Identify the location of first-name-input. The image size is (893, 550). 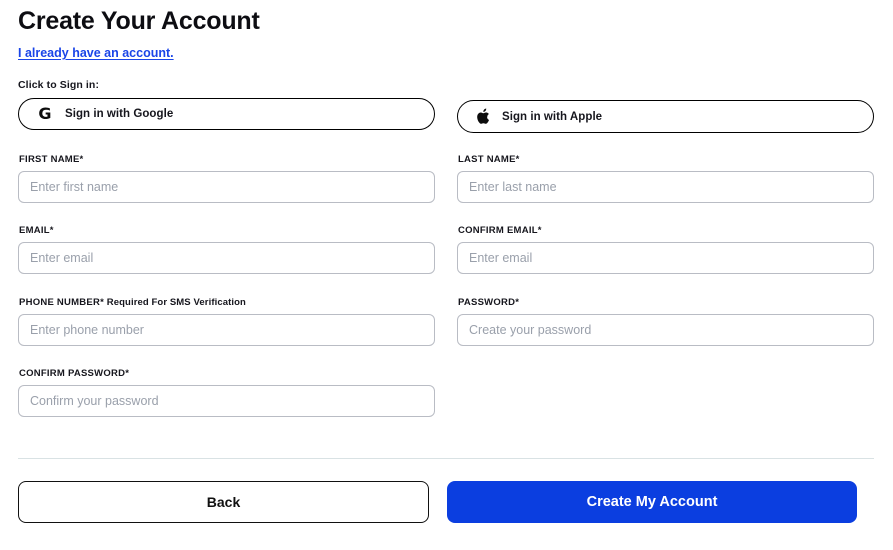
(226, 187).